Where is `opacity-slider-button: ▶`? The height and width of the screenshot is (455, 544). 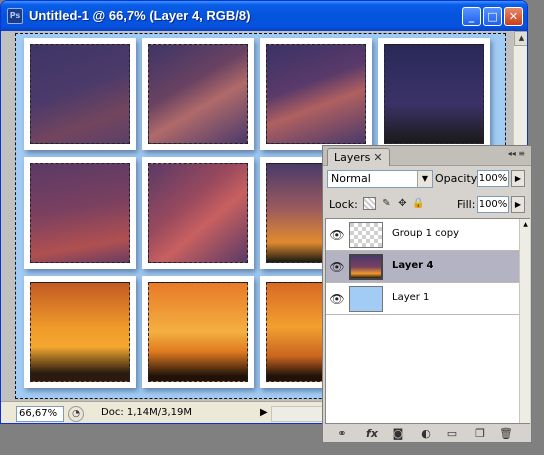 opacity-slider-button: ▶ is located at coordinates (518, 178).